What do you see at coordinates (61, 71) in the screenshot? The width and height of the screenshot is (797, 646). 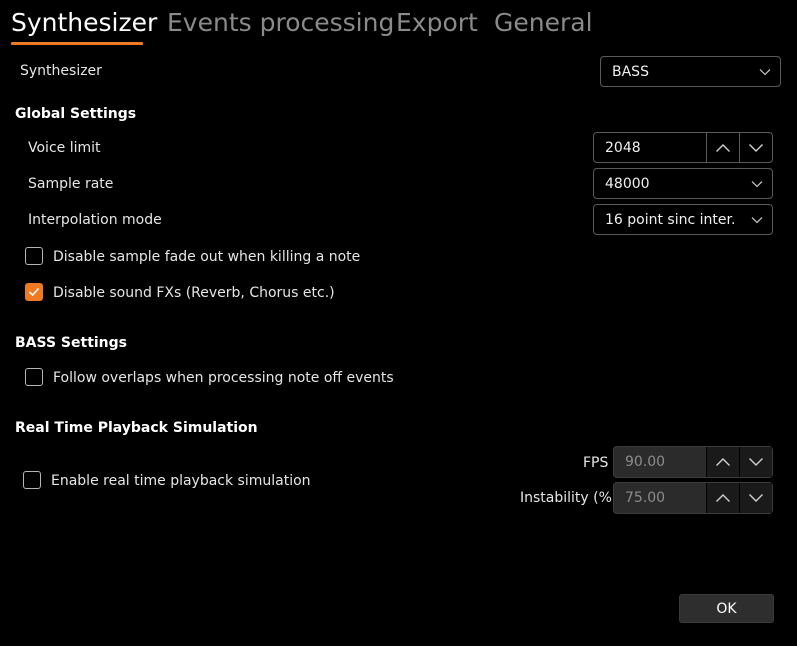 I see `synthesizer-label: Synthesizer` at bounding box center [61, 71].